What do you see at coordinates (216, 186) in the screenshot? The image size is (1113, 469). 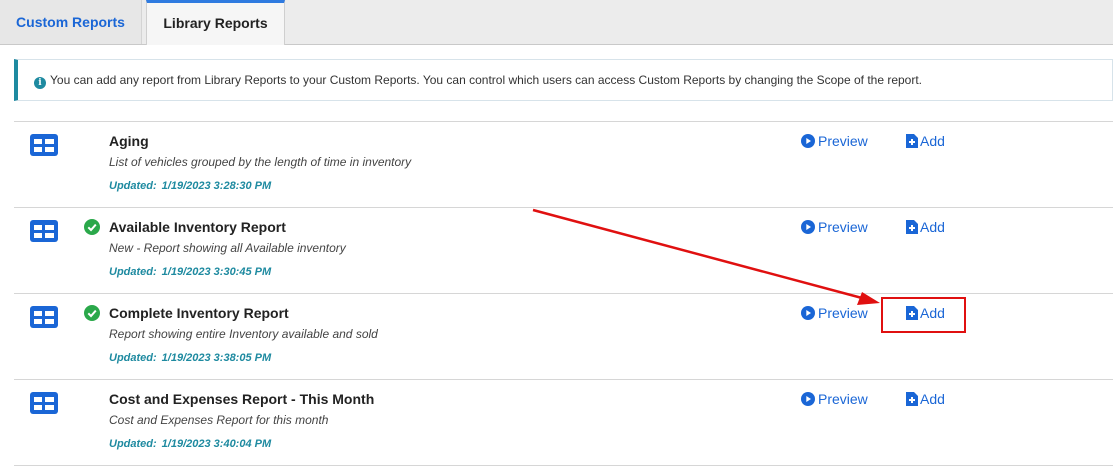 I see `updated-value: 1/19/2023 3:28:30 PM` at bounding box center [216, 186].